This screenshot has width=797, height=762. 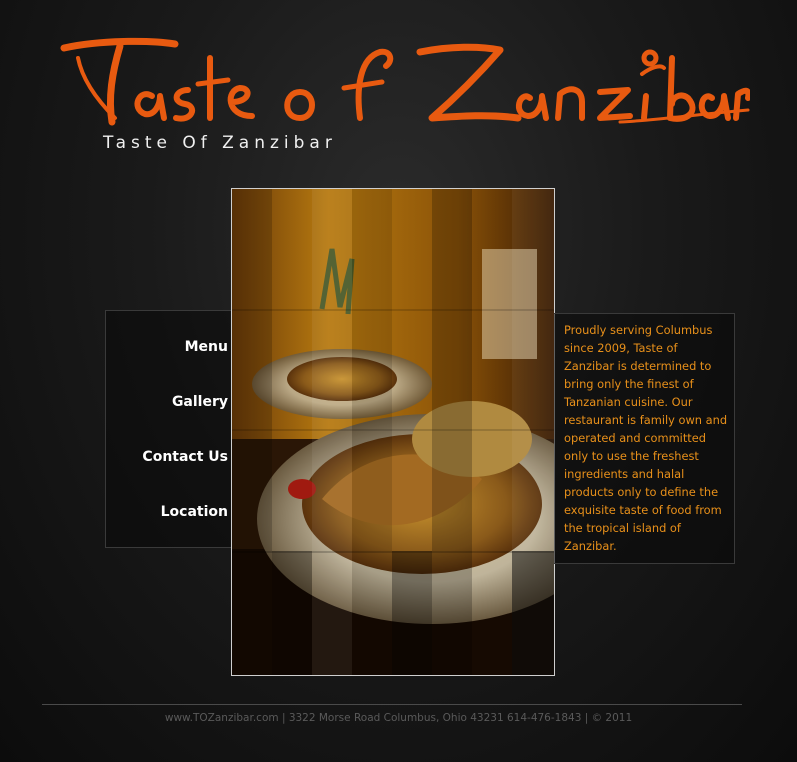 What do you see at coordinates (185, 457) in the screenshot?
I see `nav-item-contact-us: Contact Us` at bounding box center [185, 457].